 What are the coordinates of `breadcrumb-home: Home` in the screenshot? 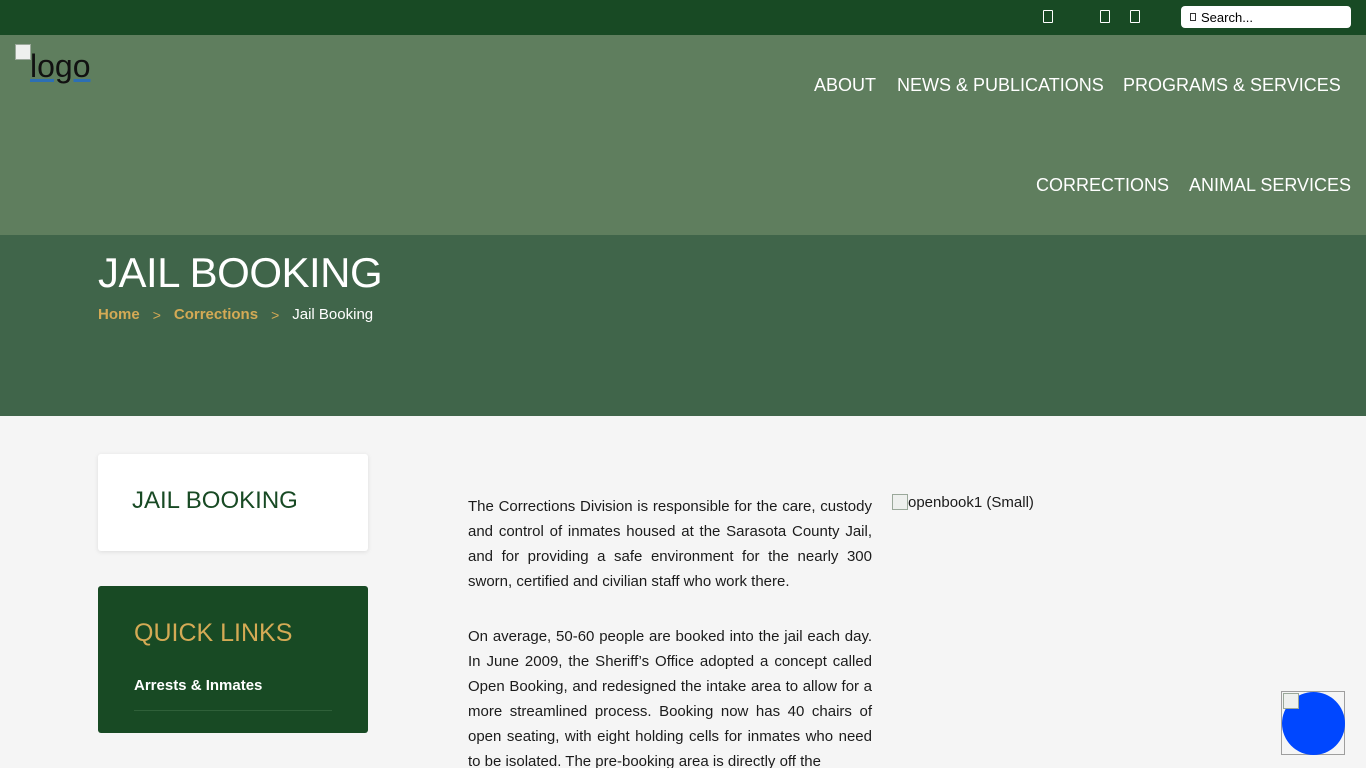 It's located at (119, 314).